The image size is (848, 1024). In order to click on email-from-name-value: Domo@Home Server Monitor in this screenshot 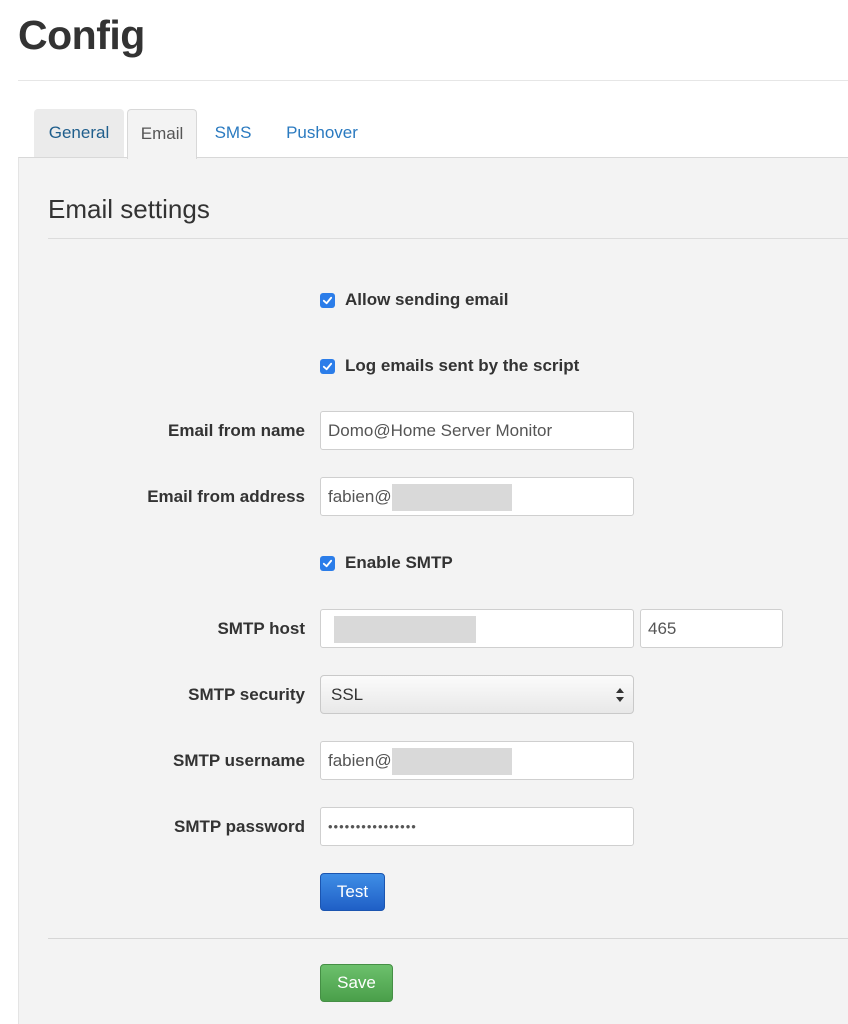, I will do `click(440, 430)`.